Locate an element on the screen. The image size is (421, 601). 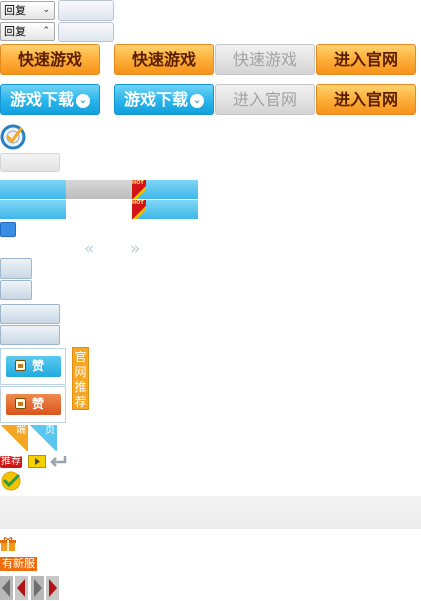
recommend-char: 推 is located at coordinates (80, 387).